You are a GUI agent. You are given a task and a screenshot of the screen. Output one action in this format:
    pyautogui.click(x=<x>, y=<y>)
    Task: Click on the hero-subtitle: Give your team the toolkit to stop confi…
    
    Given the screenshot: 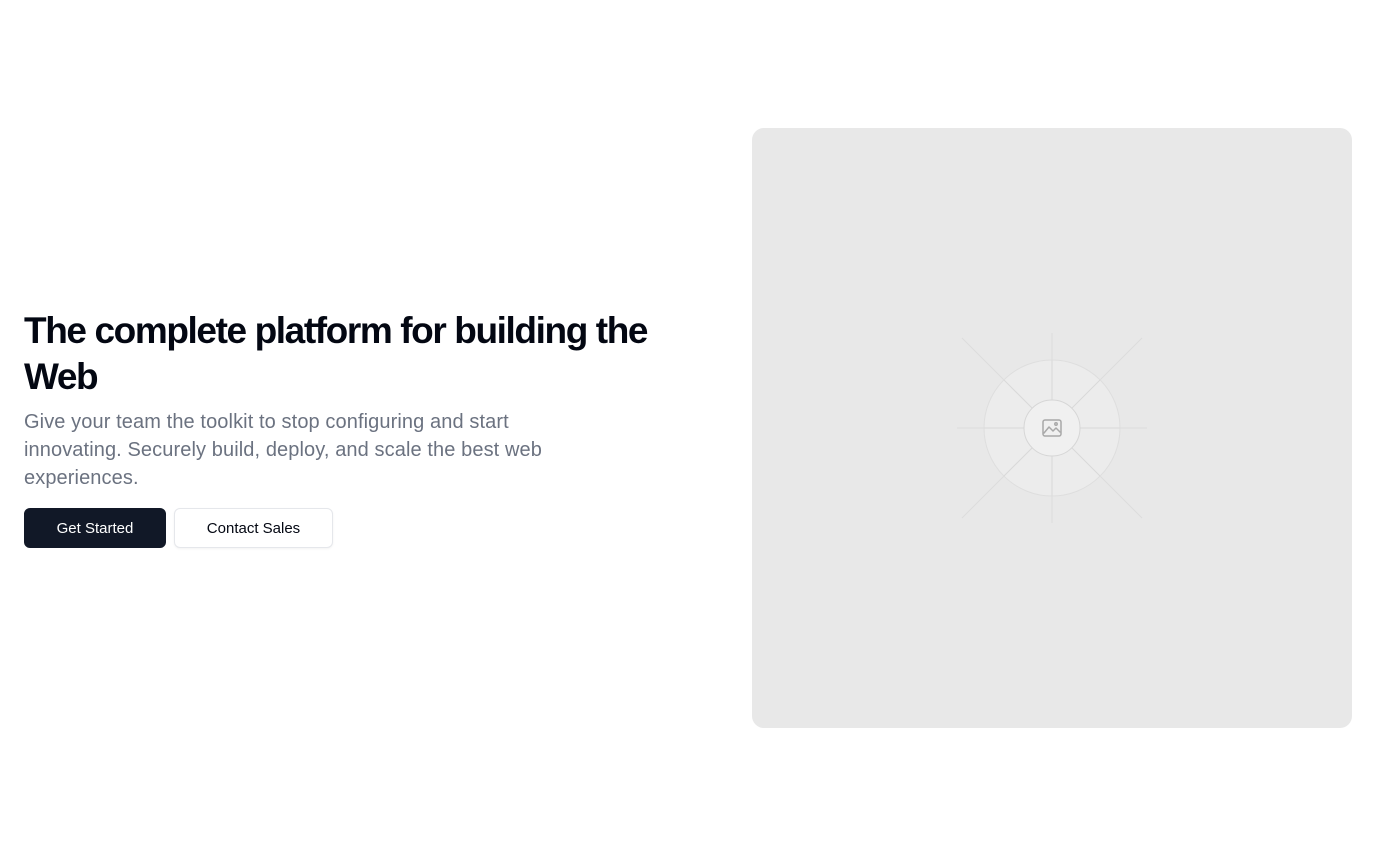 What is the action you would take?
    pyautogui.click(x=283, y=450)
    